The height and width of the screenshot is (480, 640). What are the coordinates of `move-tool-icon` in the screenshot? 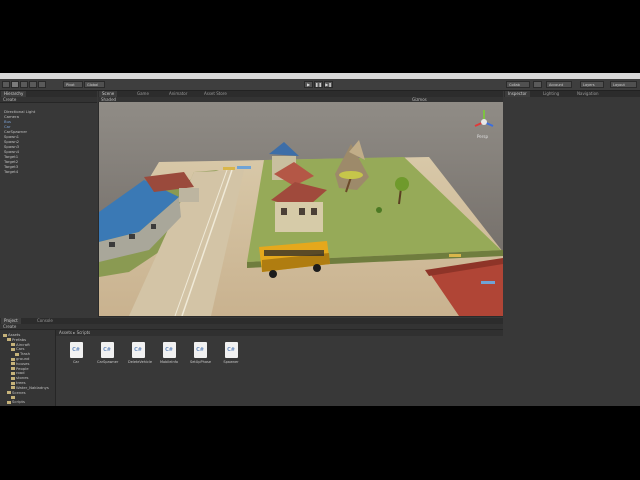 It's located at (15, 84).